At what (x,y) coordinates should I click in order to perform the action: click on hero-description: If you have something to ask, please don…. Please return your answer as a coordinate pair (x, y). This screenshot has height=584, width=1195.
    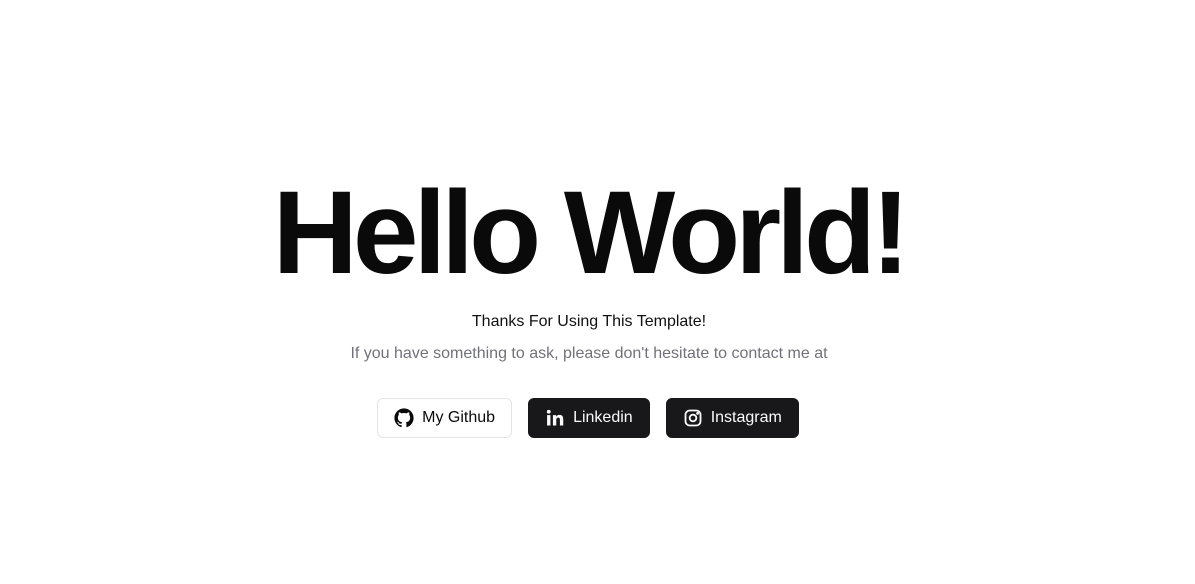
    Looking at the image, I should click on (589, 353).